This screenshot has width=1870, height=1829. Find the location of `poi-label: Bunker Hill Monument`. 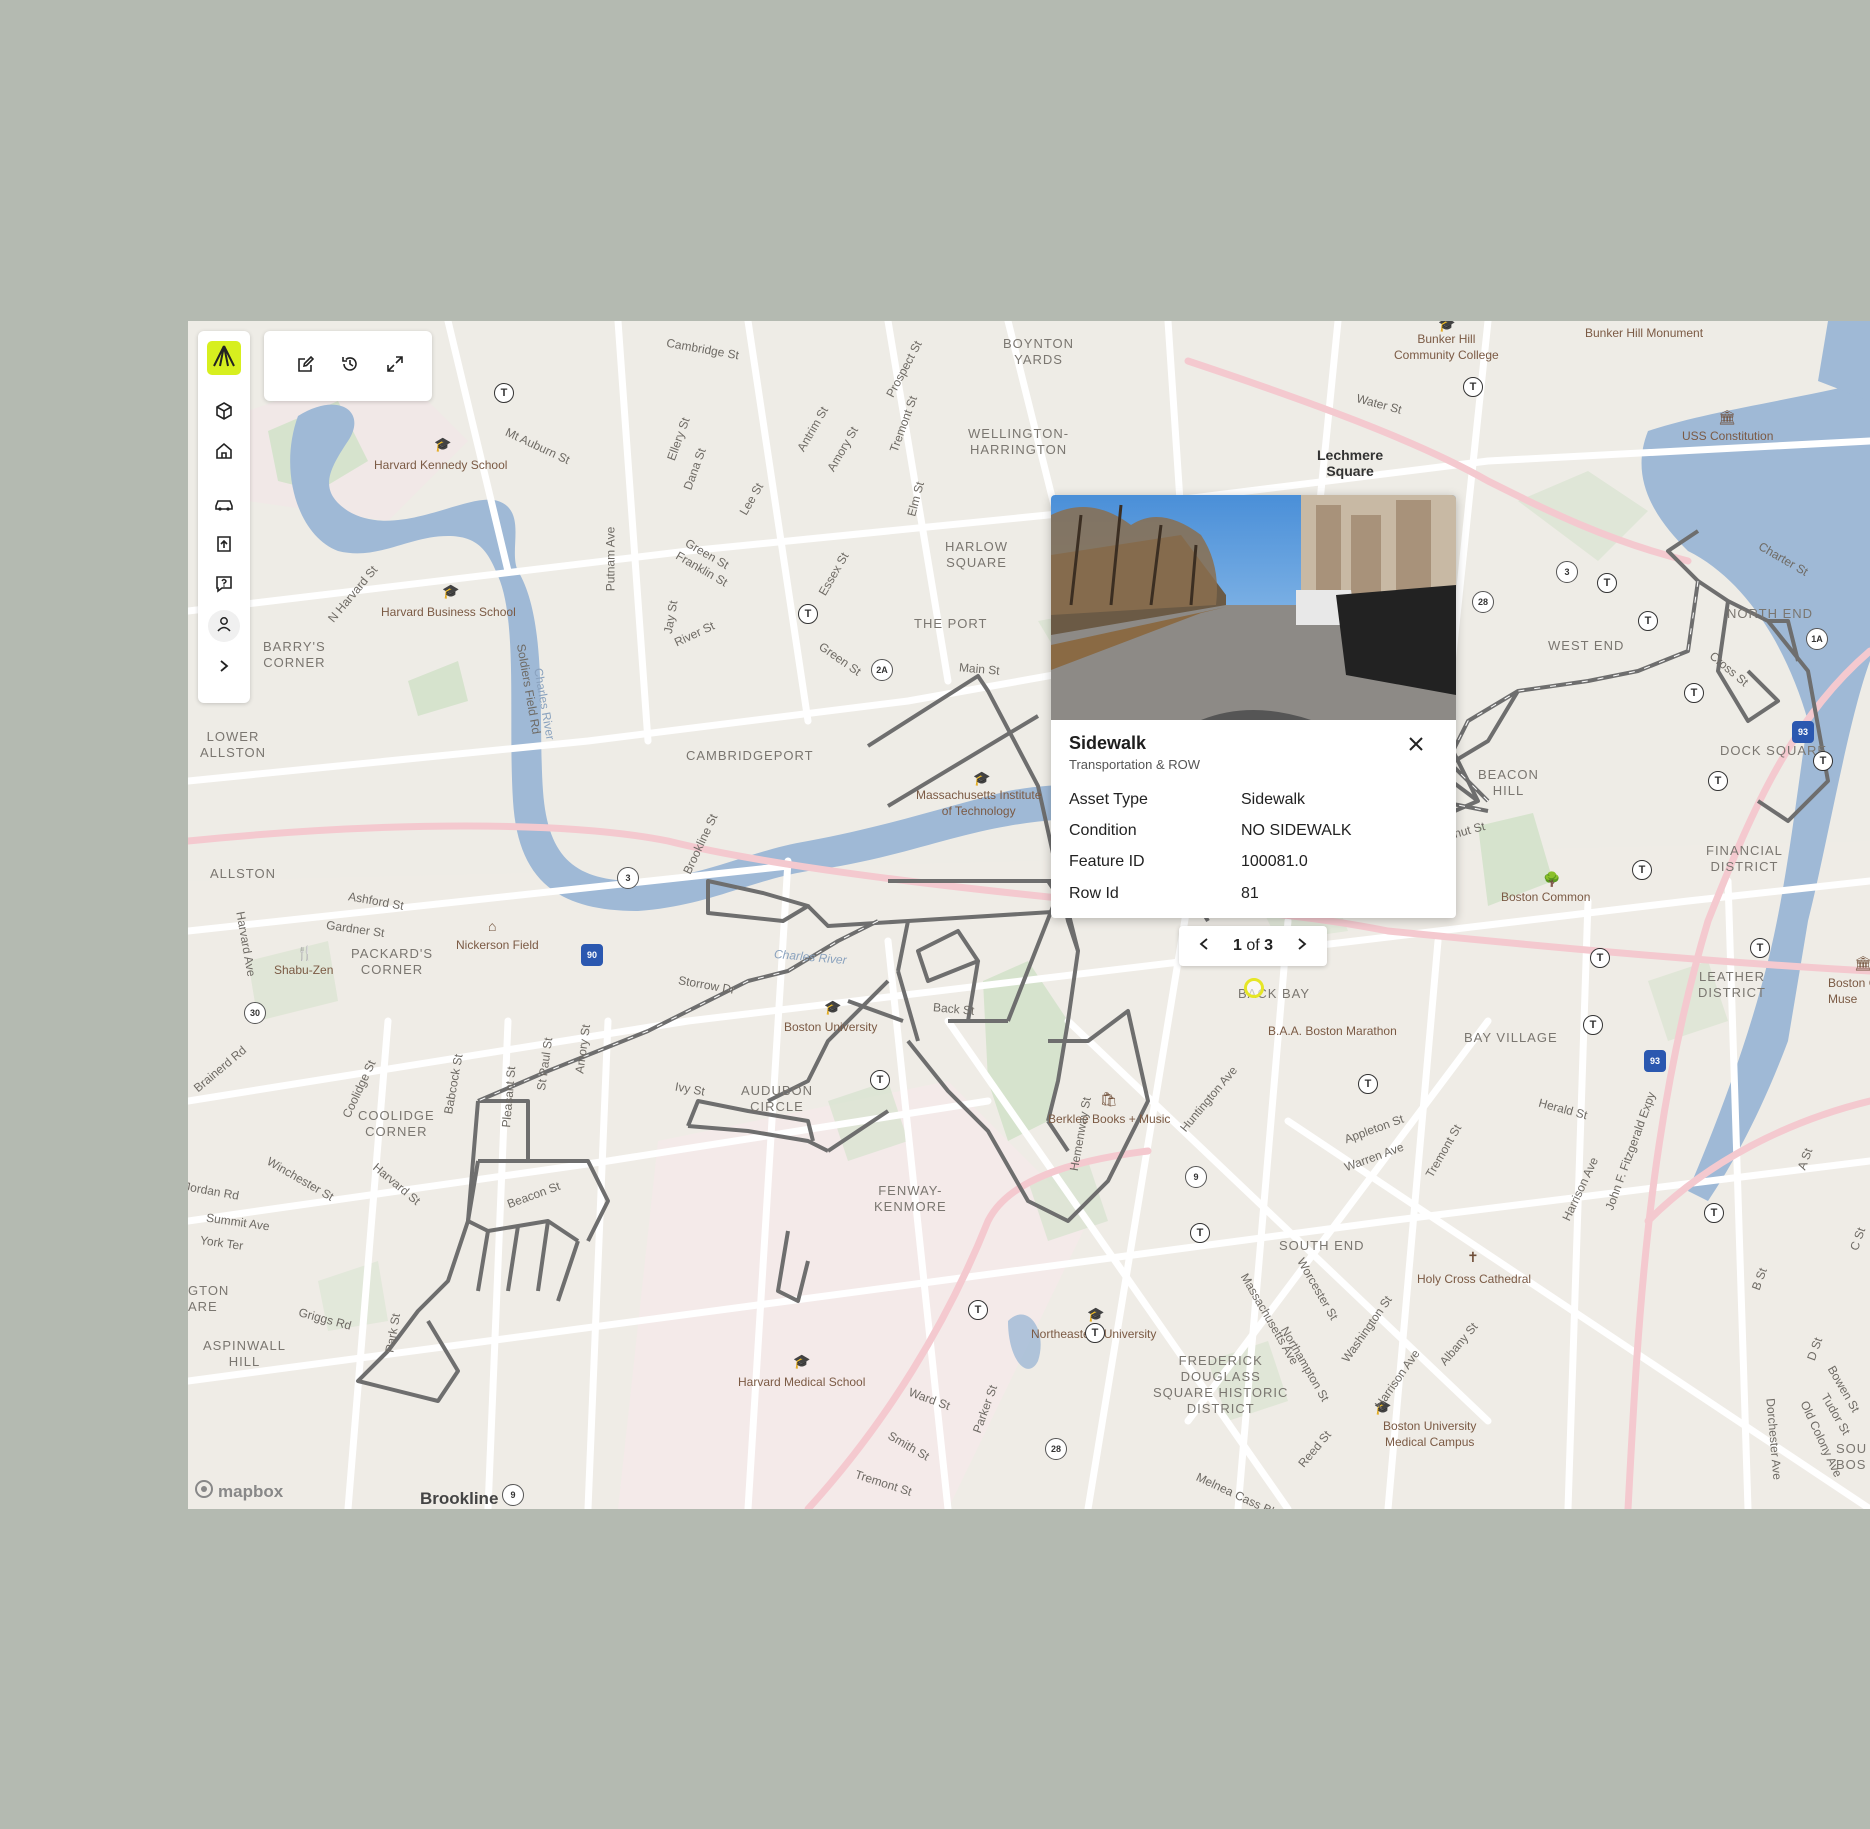

poi-label: Bunker Hill Monument is located at coordinates (1644, 333).